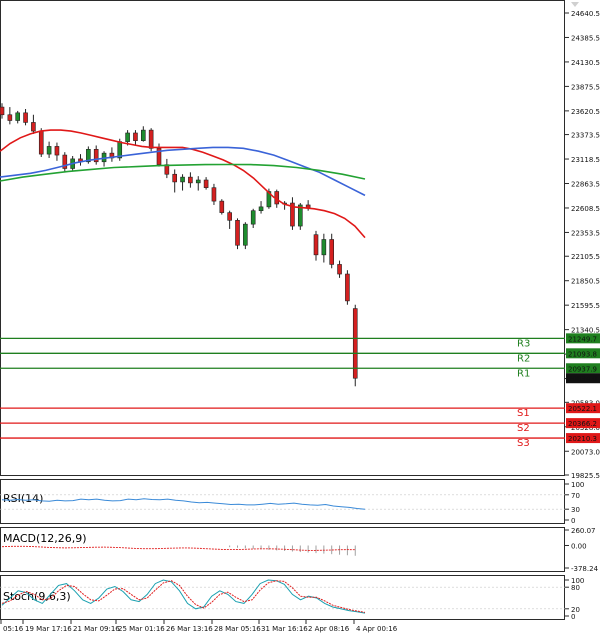  Describe the element at coordinates (585, 257) in the screenshot. I see `price-y-tick-label: 22105.5` at that location.